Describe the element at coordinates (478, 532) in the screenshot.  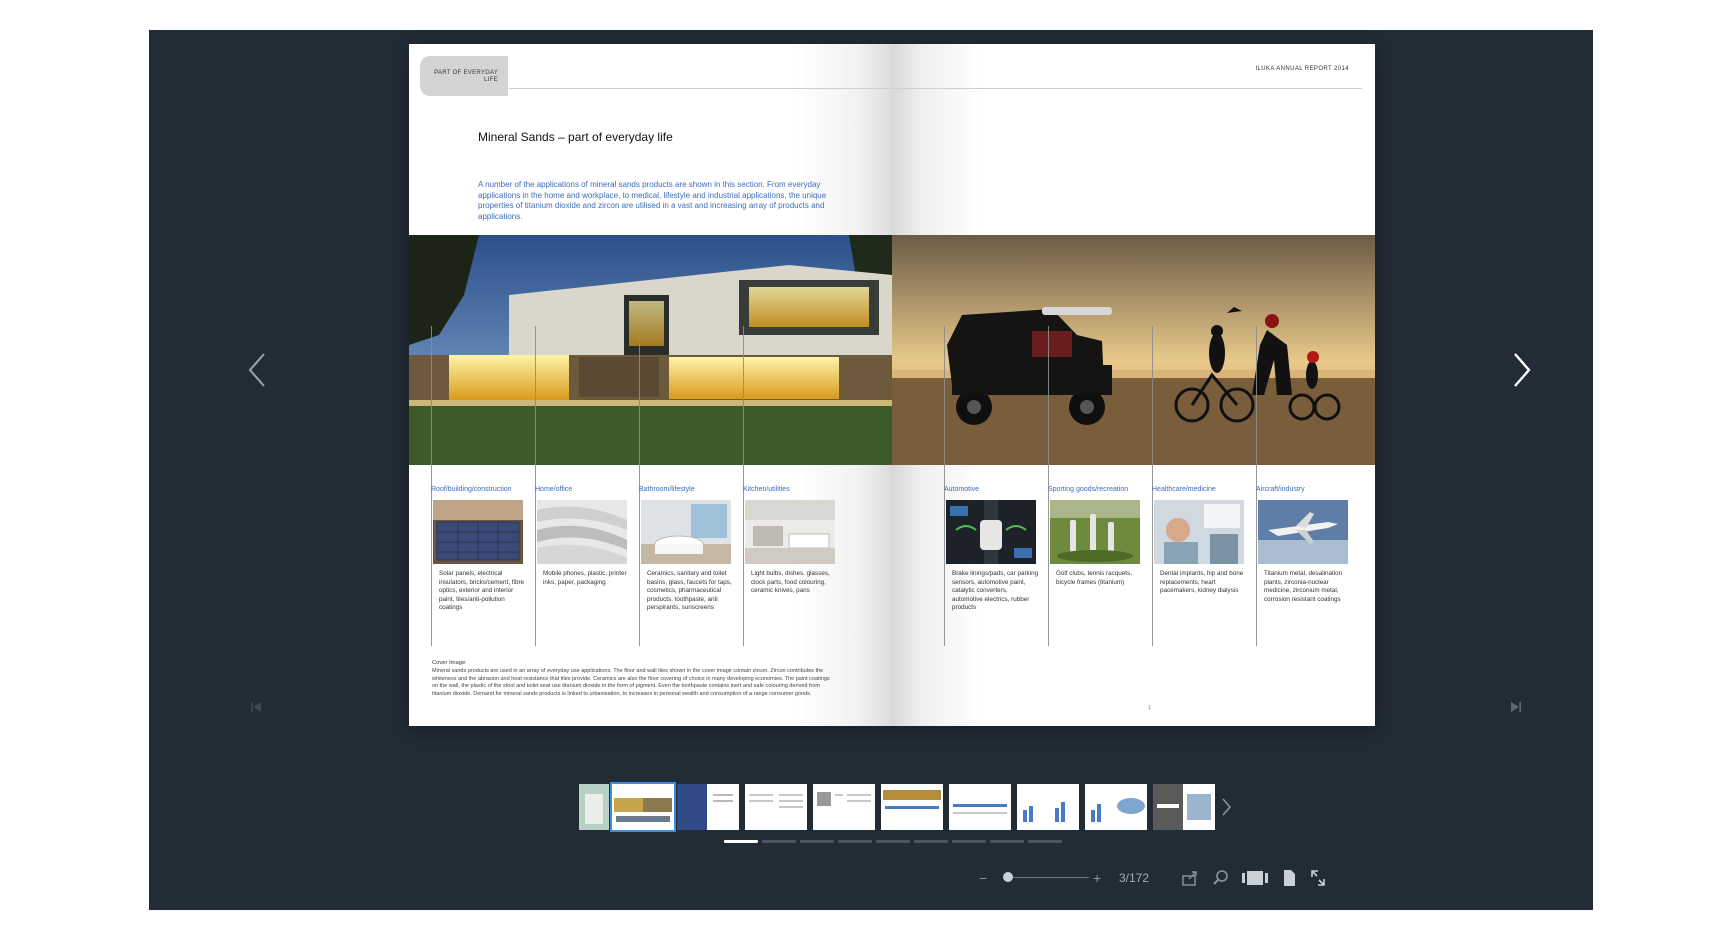
I see `solar-panel-image` at that location.